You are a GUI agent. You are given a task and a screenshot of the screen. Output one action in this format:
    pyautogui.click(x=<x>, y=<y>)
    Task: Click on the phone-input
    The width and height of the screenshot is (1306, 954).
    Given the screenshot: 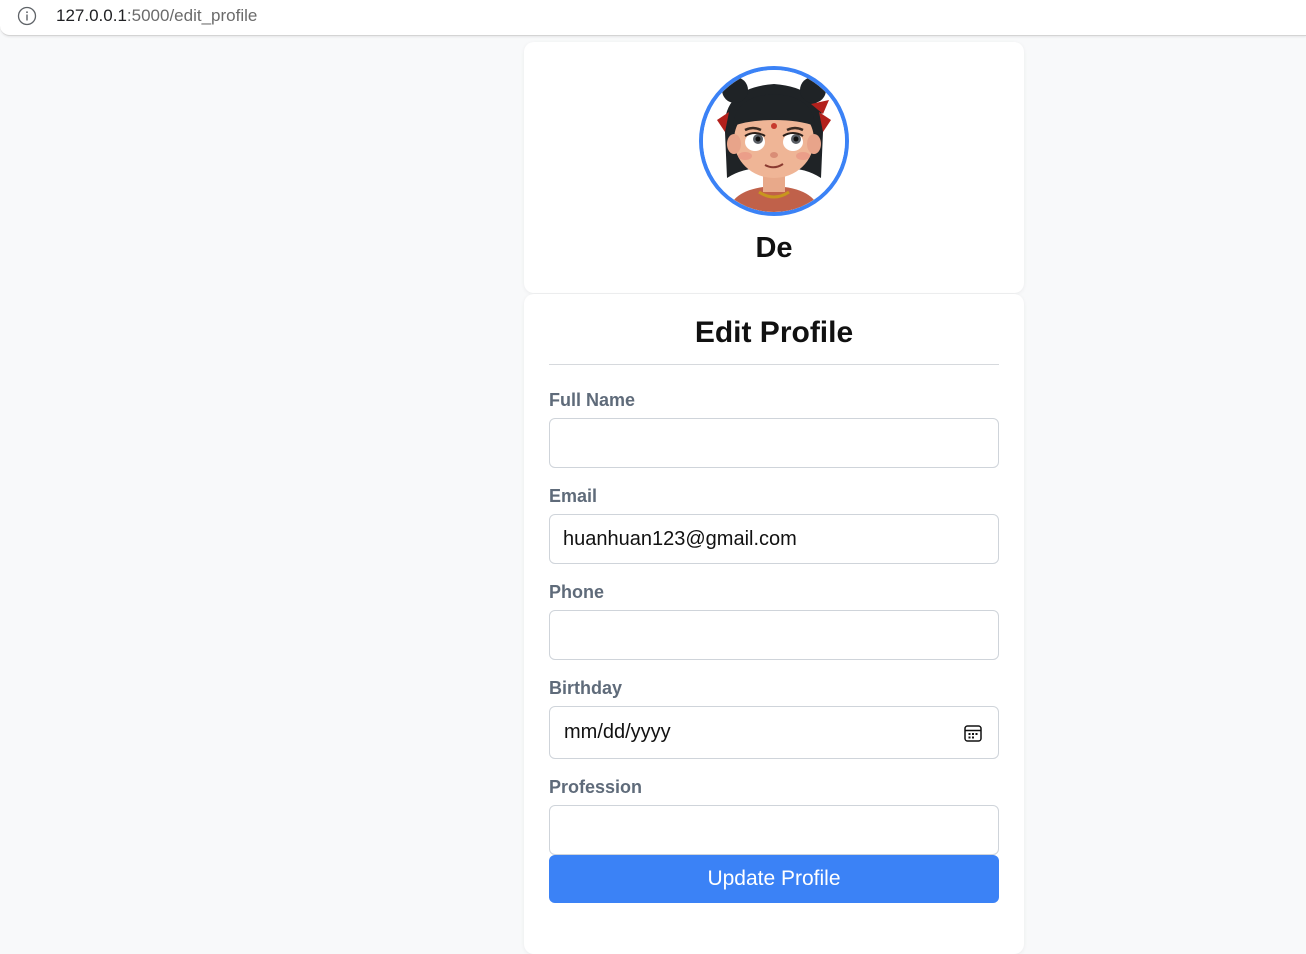 What is the action you would take?
    pyautogui.click(x=774, y=635)
    